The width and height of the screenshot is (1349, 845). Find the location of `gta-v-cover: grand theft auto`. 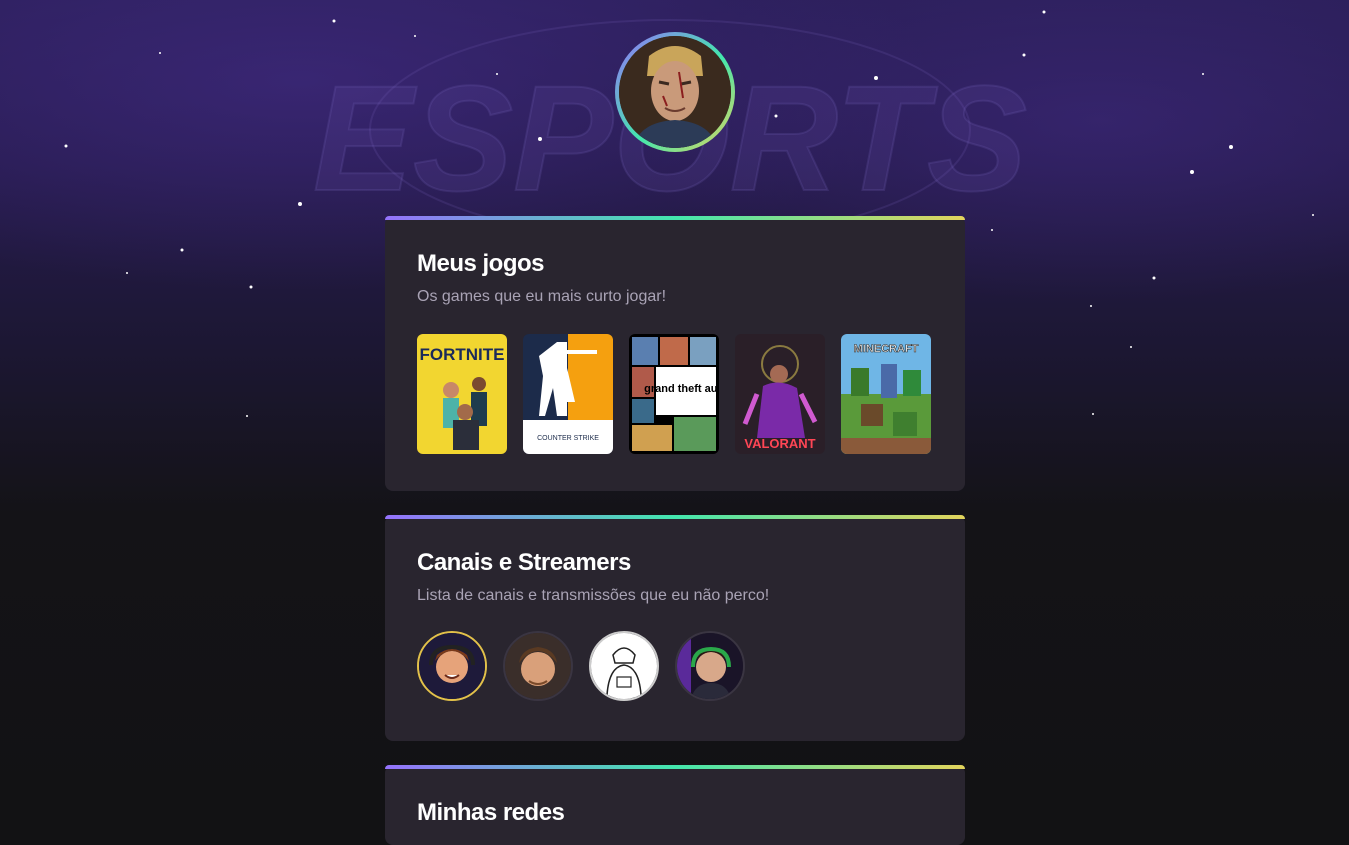

gta-v-cover: grand theft auto is located at coordinates (674, 394).